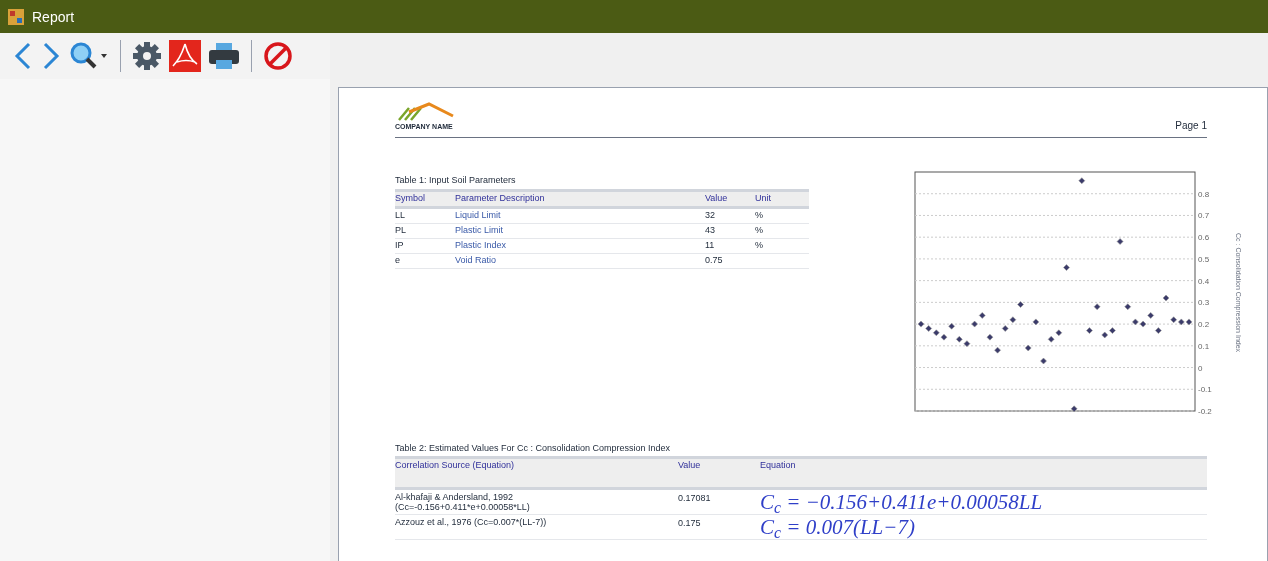  Describe the element at coordinates (147, 56) in the screenshot. I see `gear-icon` at that location.